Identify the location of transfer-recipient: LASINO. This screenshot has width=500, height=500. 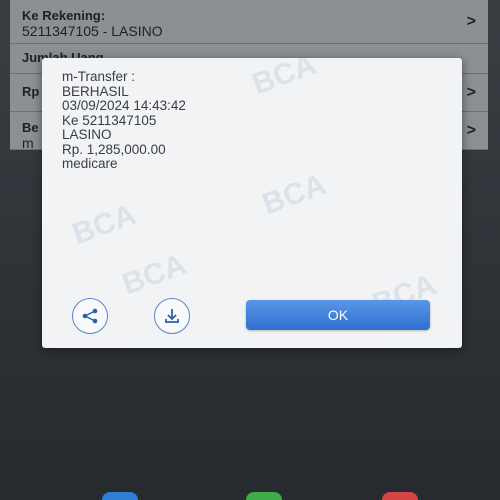
(87, 134).